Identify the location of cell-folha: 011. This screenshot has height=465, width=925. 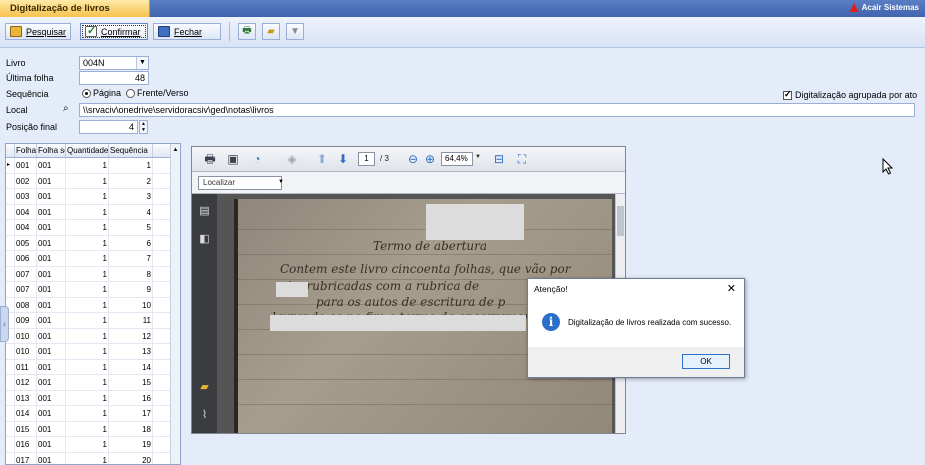
(26, 366).